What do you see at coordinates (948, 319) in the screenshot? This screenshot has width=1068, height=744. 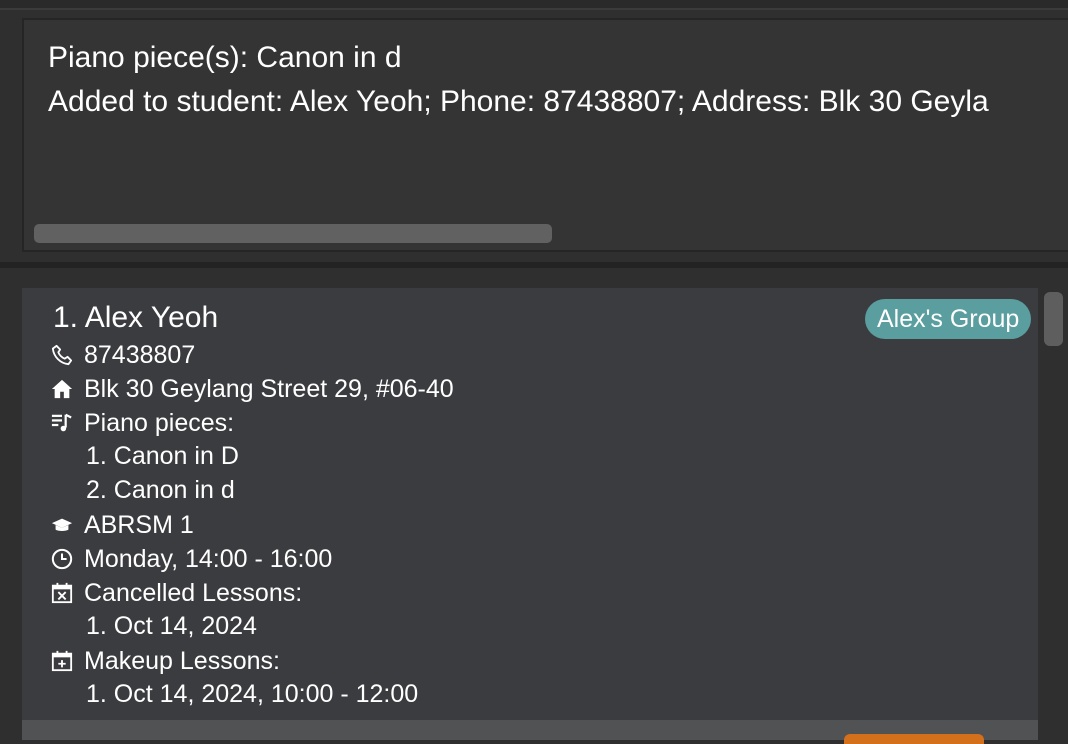 I see `group-tag: Alex's Group` at bounding box center [948, 319].